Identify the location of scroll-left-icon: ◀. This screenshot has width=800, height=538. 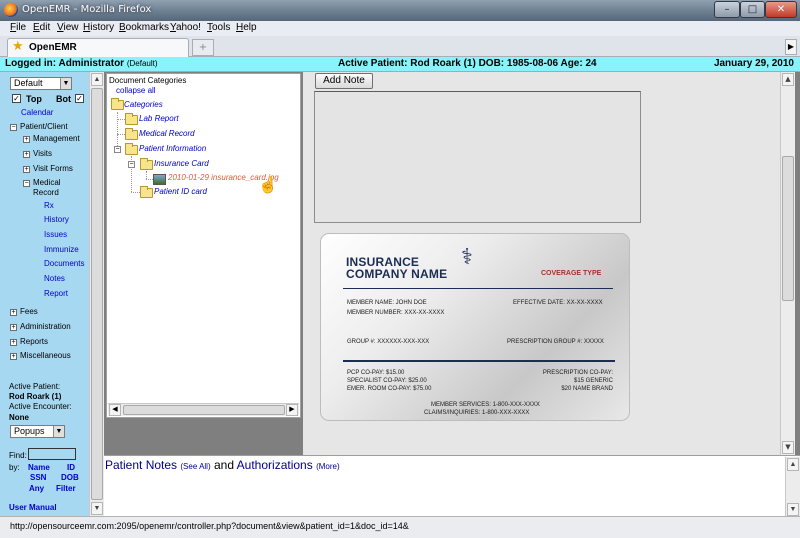
(115, 410).